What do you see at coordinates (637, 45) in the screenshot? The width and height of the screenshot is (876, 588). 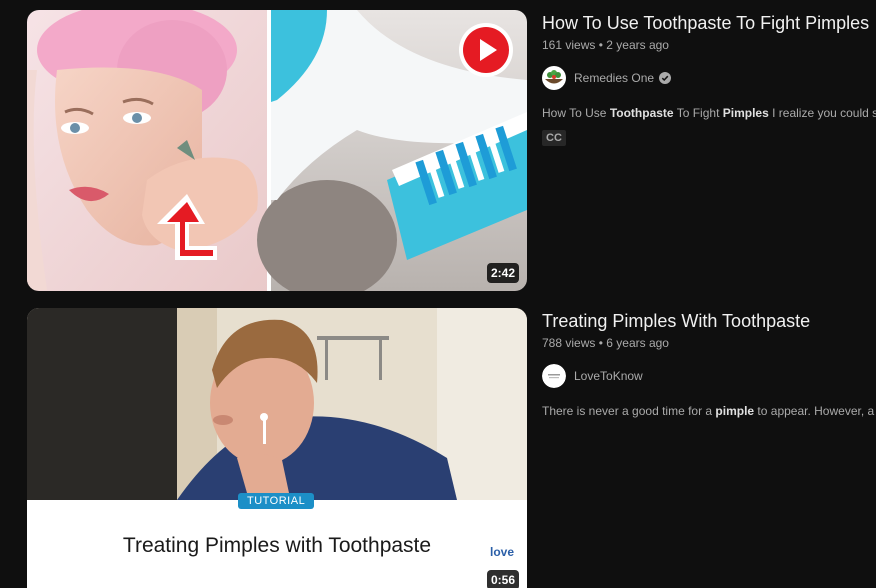 I see `upload-age: 2 years ago` at bounding box center [637, 45].